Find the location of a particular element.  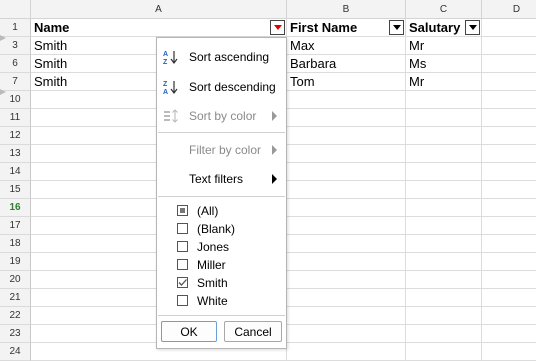

row-header: 13 is located at coordinates (15, 154).